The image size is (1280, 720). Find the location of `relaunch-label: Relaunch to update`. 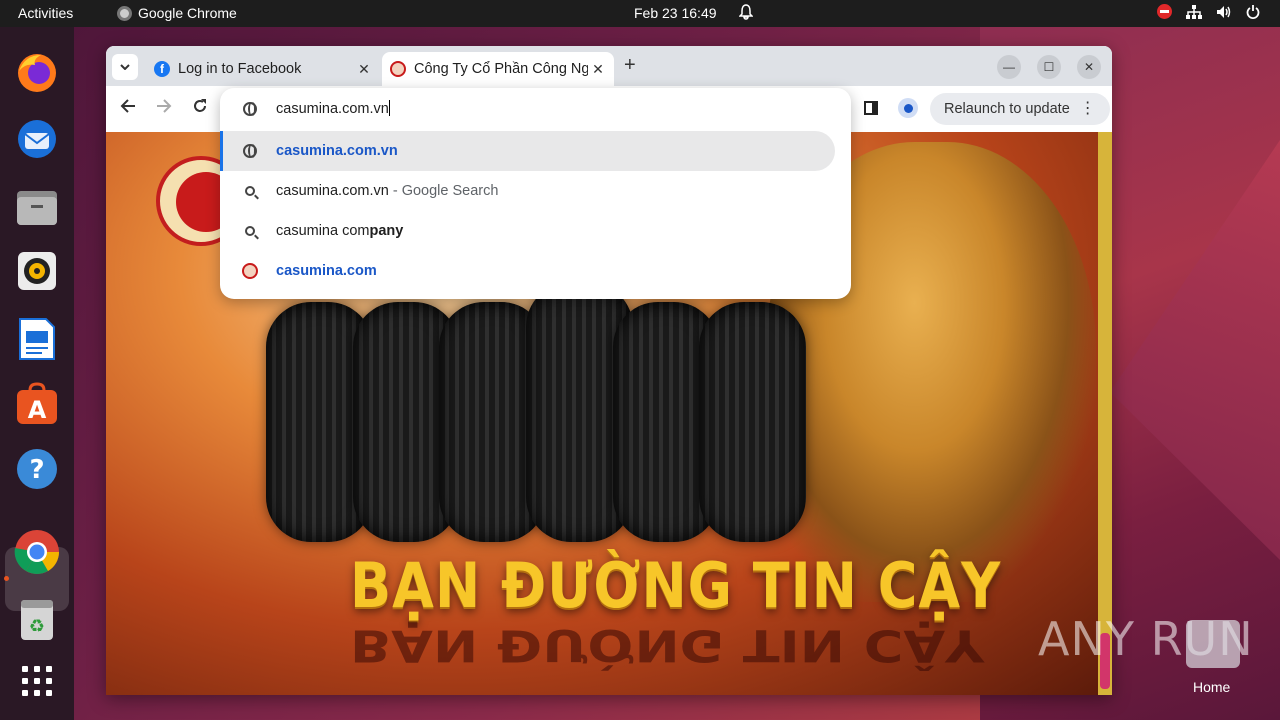

relaunch-label: Relaunch to update is located at coordinates (1007, 109).